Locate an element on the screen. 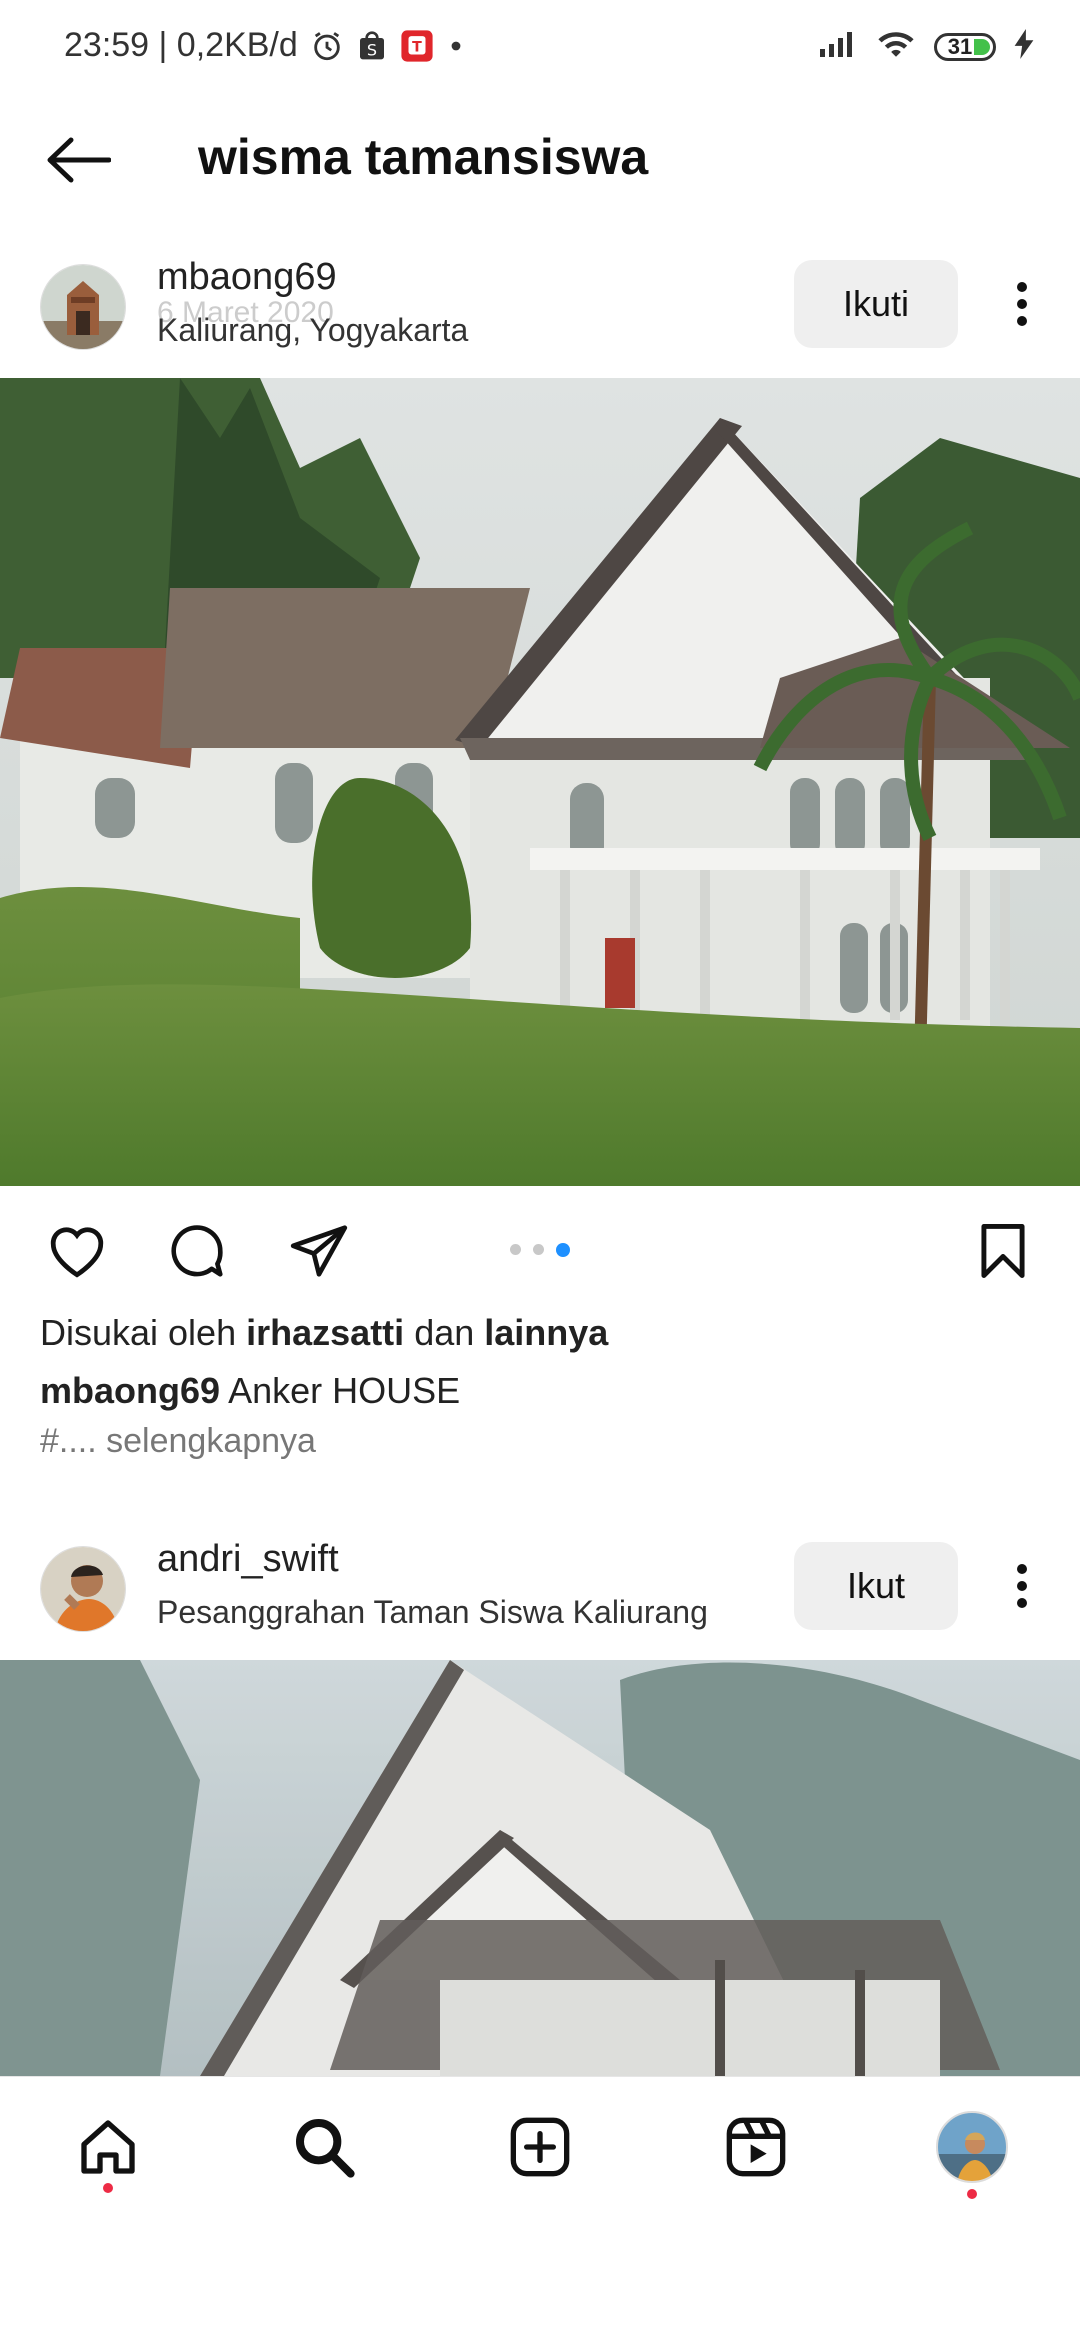  home-notification-dot is located at coordinates (108, 2188).